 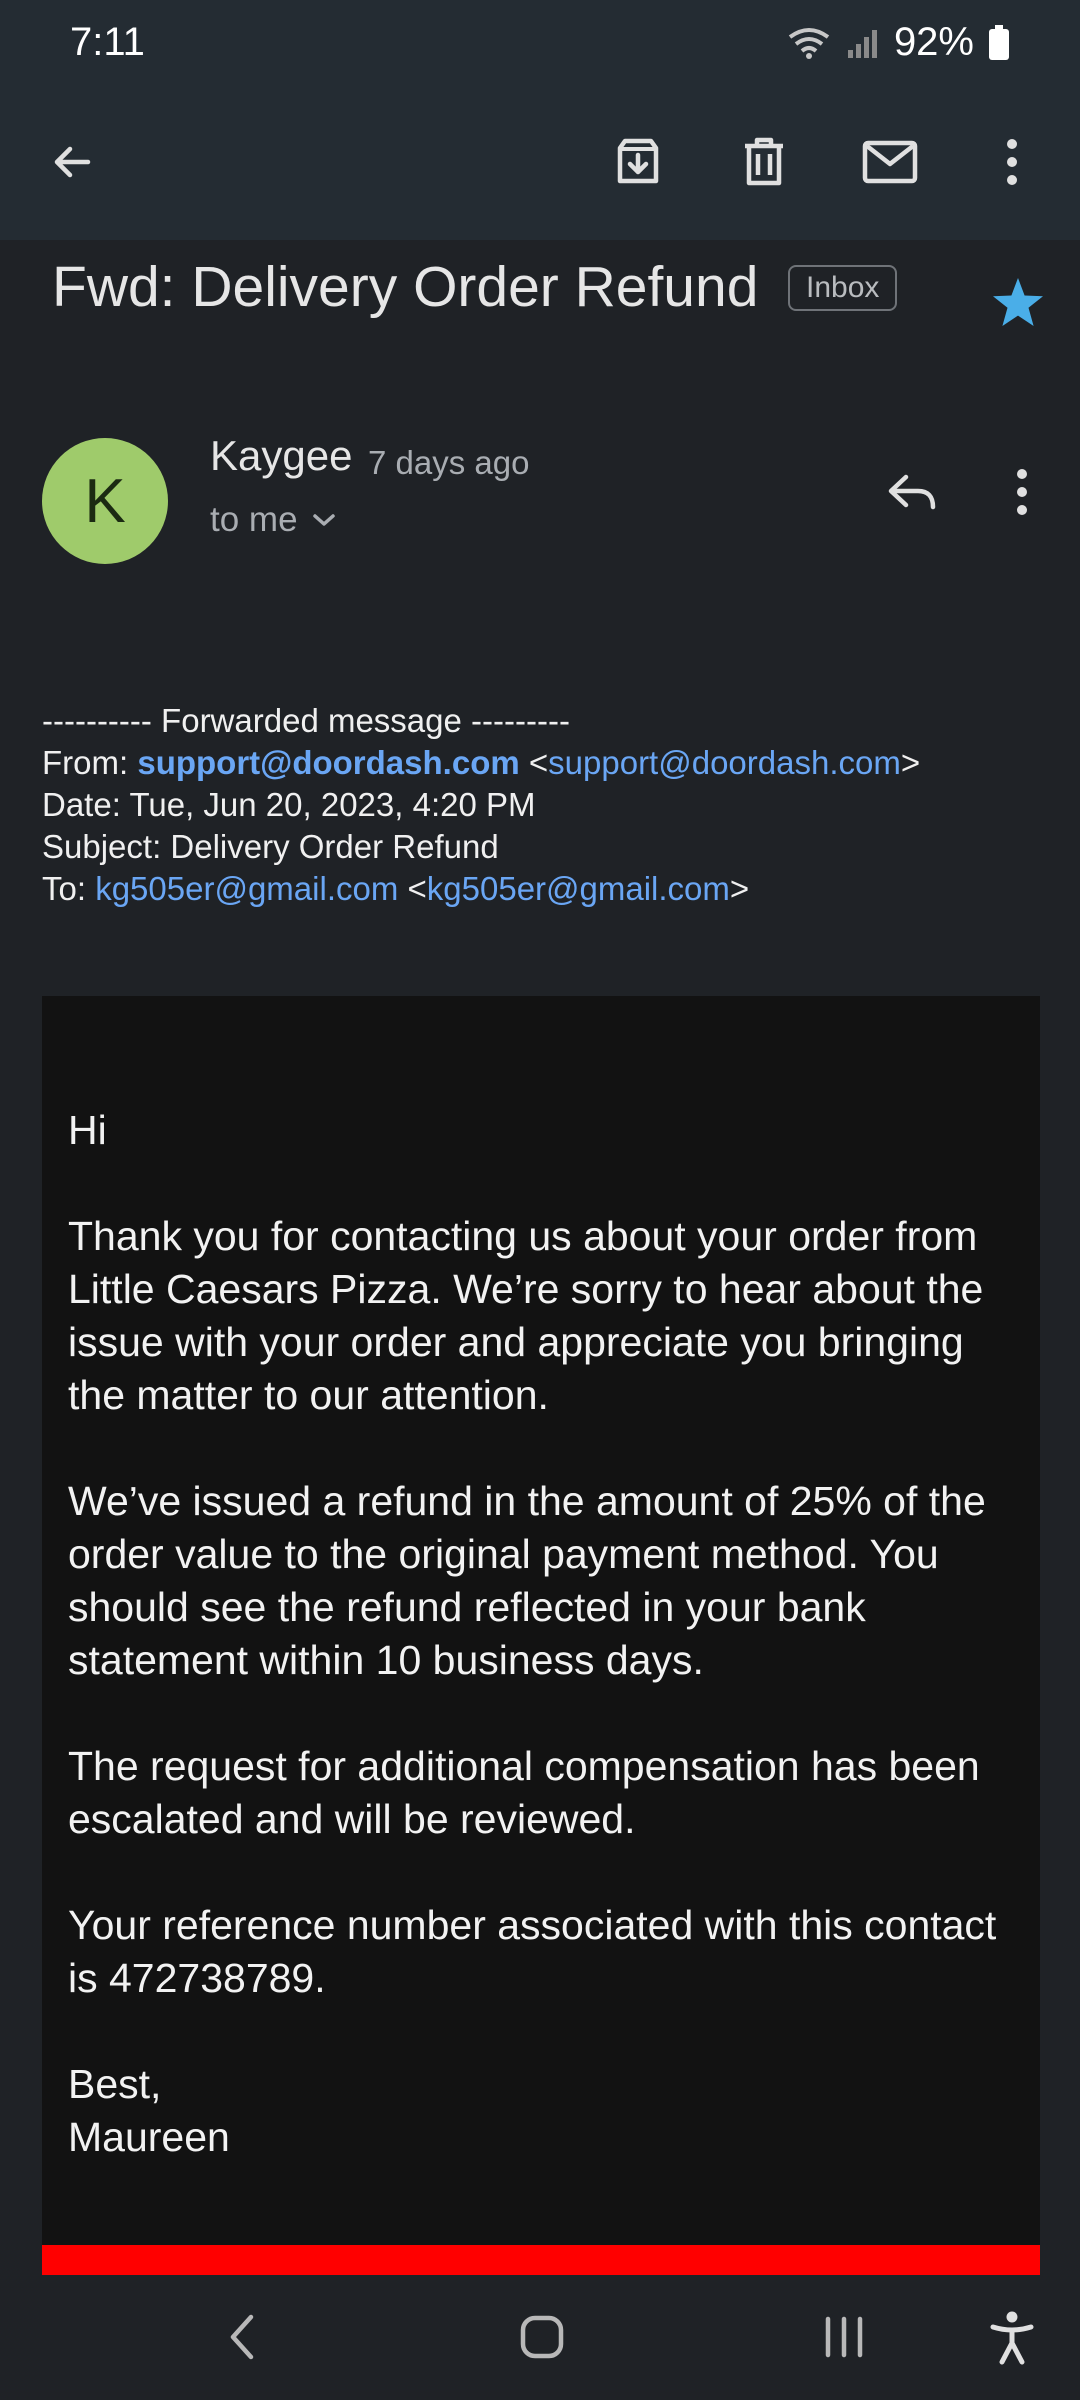 I want to click on nav-back-button, so click(x=242, y=2337).